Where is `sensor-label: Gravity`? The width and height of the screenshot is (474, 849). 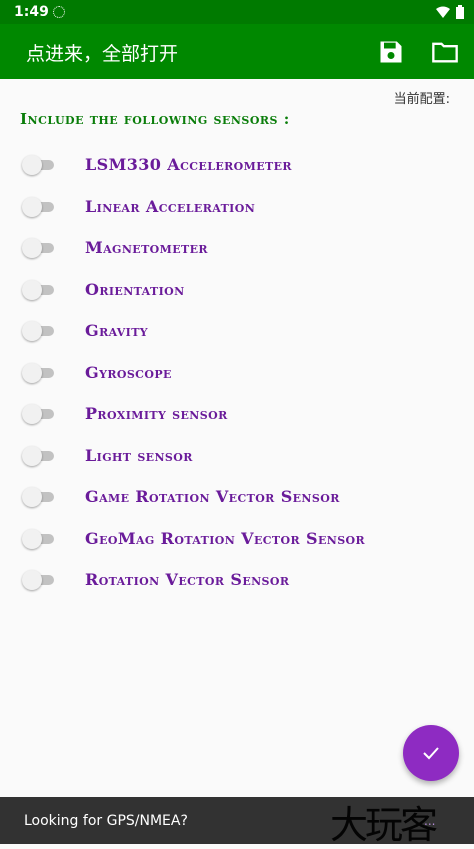
sensor-label: Gravity is located at coordinates (117, 330).